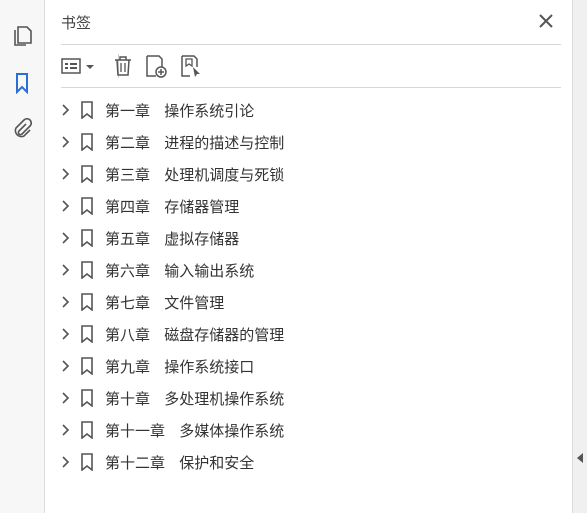 The width and height of the screenshot is (587, 513). I want to click on bookmark-label: 第十章 多处理机操作系统, so click(195, 398).